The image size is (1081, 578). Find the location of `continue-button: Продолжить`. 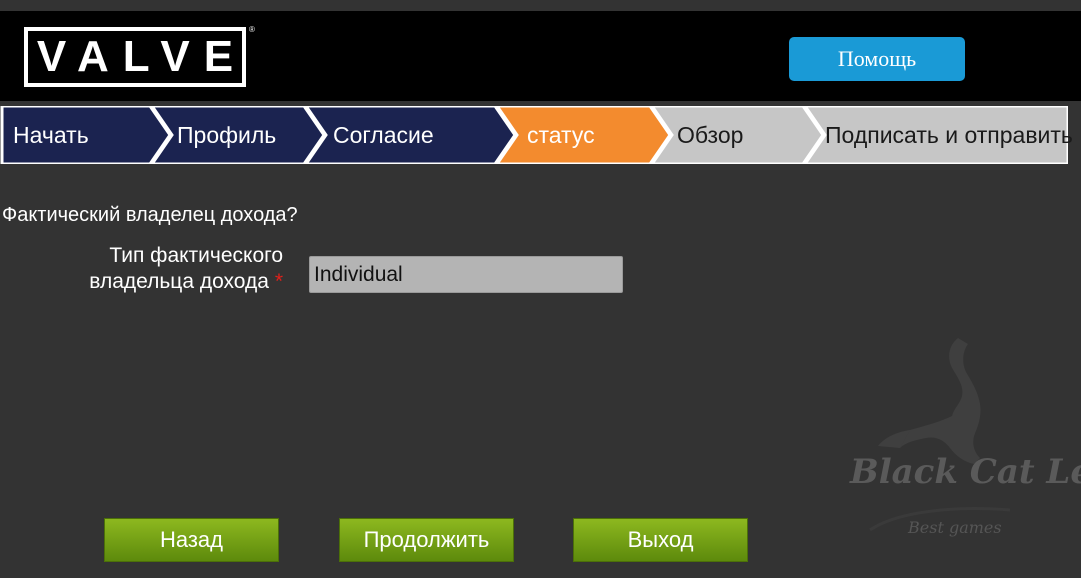

continue-button: Продолжить is located at coordinates (426, 540).